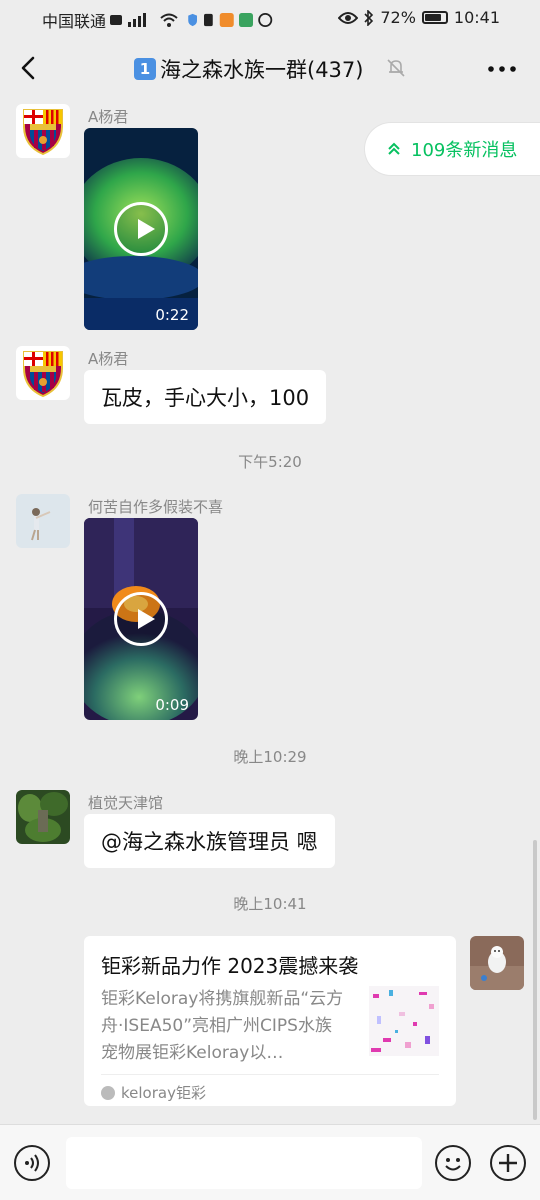 This screenshot has height=1200, width=540. Describe the element at coordinates (126, 803) in the screenshot. I see `sender-name: 植觉天津馆` at that location.